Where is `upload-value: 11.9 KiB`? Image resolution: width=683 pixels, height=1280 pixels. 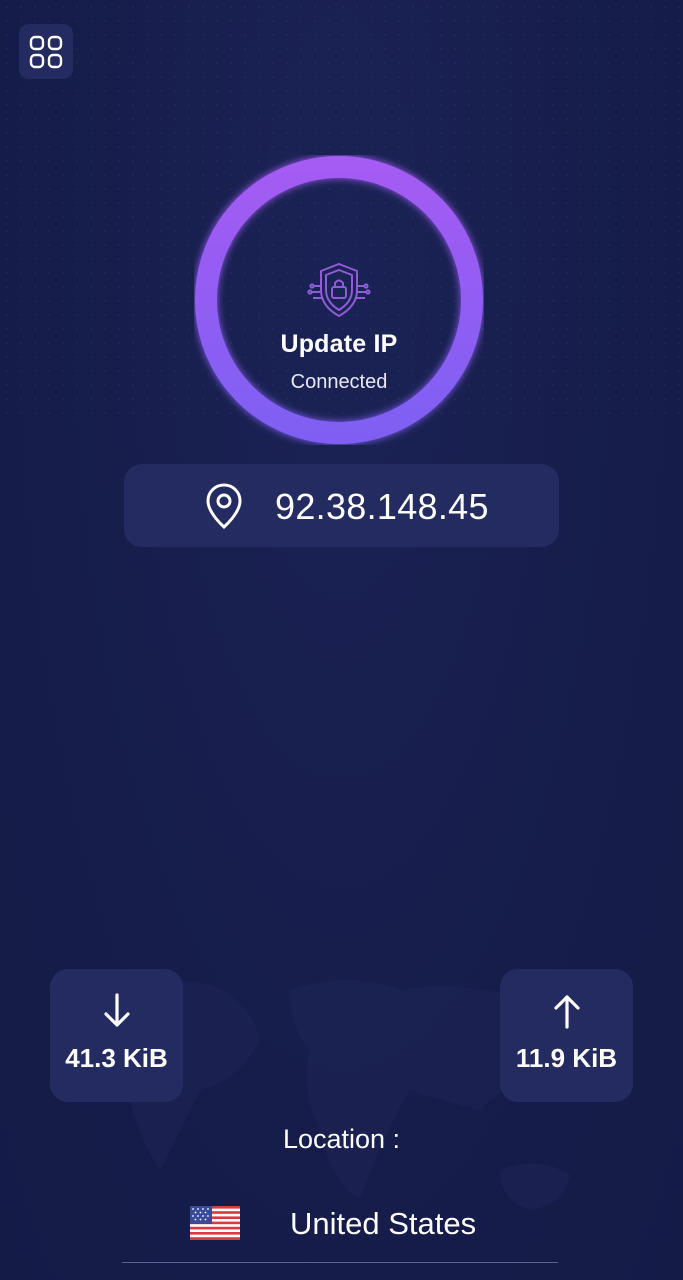
upload-value: 11.9 KiB is located at coordinates (566, 1058).